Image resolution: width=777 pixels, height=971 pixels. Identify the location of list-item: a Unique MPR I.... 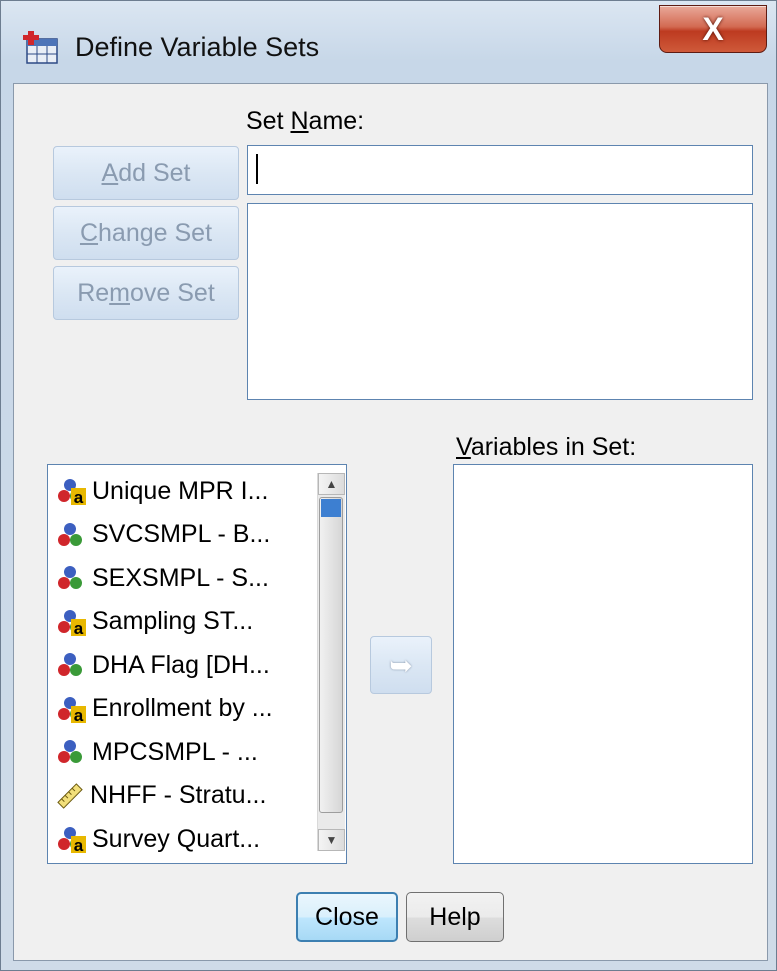
(162, 491).